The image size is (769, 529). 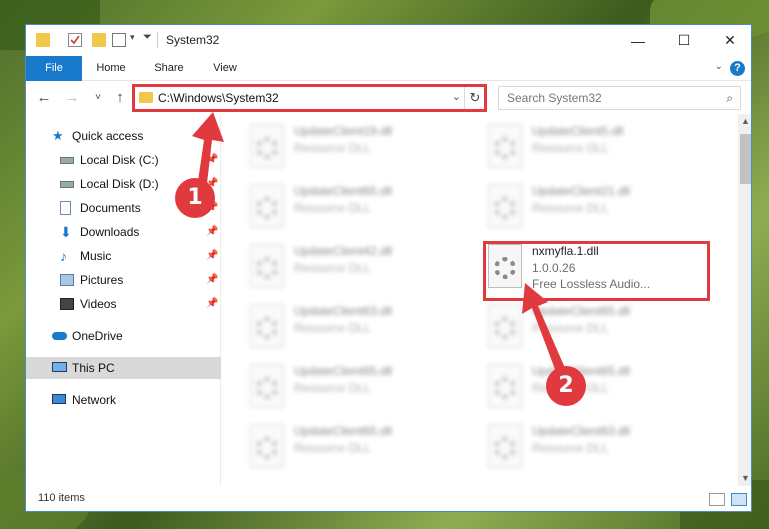 I want to click on step-marker-1: 1, so click(x=195, y=198).